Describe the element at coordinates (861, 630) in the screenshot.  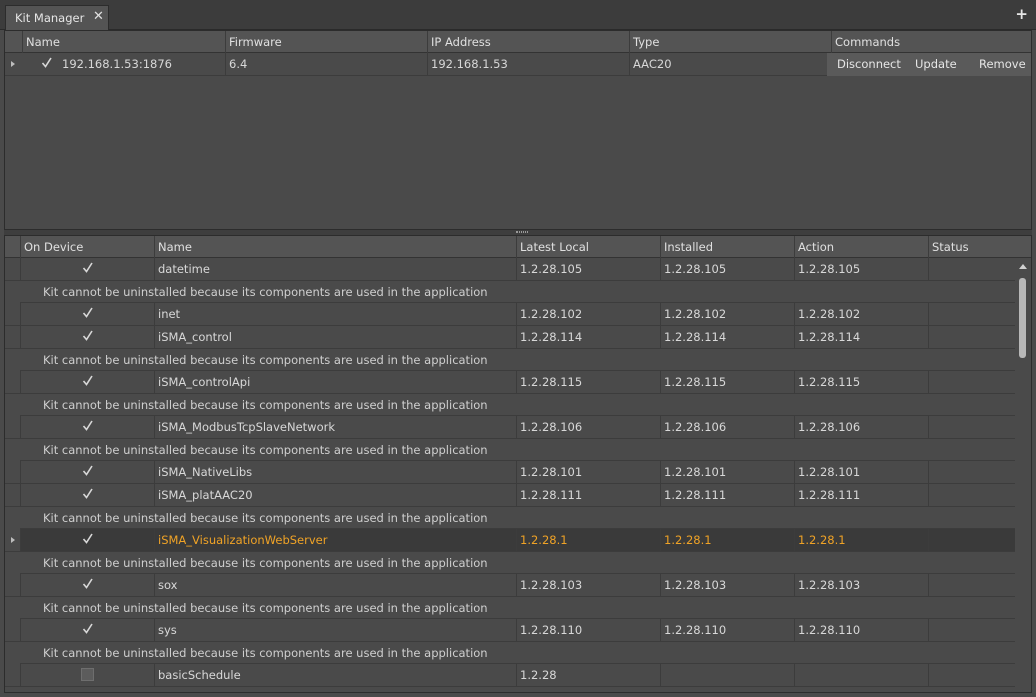
I see `action-cell: 1.2.28.110` at that location.